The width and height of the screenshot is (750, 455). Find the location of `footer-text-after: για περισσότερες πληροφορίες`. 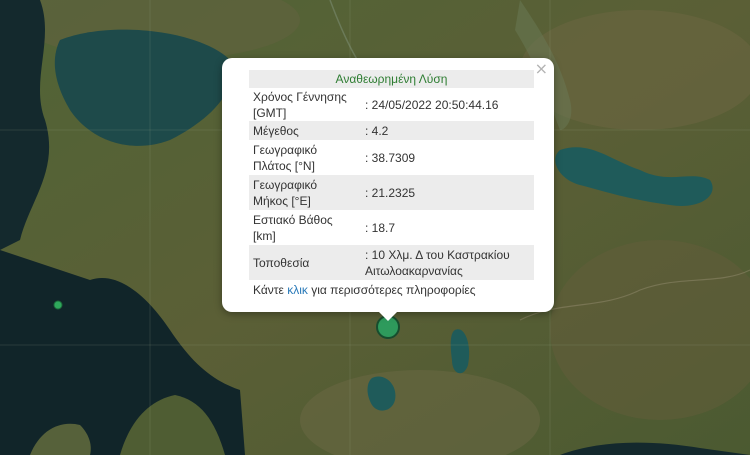

footer-text-after: για περισσότερες πληροφορίες is located at coordinates (391, 290).